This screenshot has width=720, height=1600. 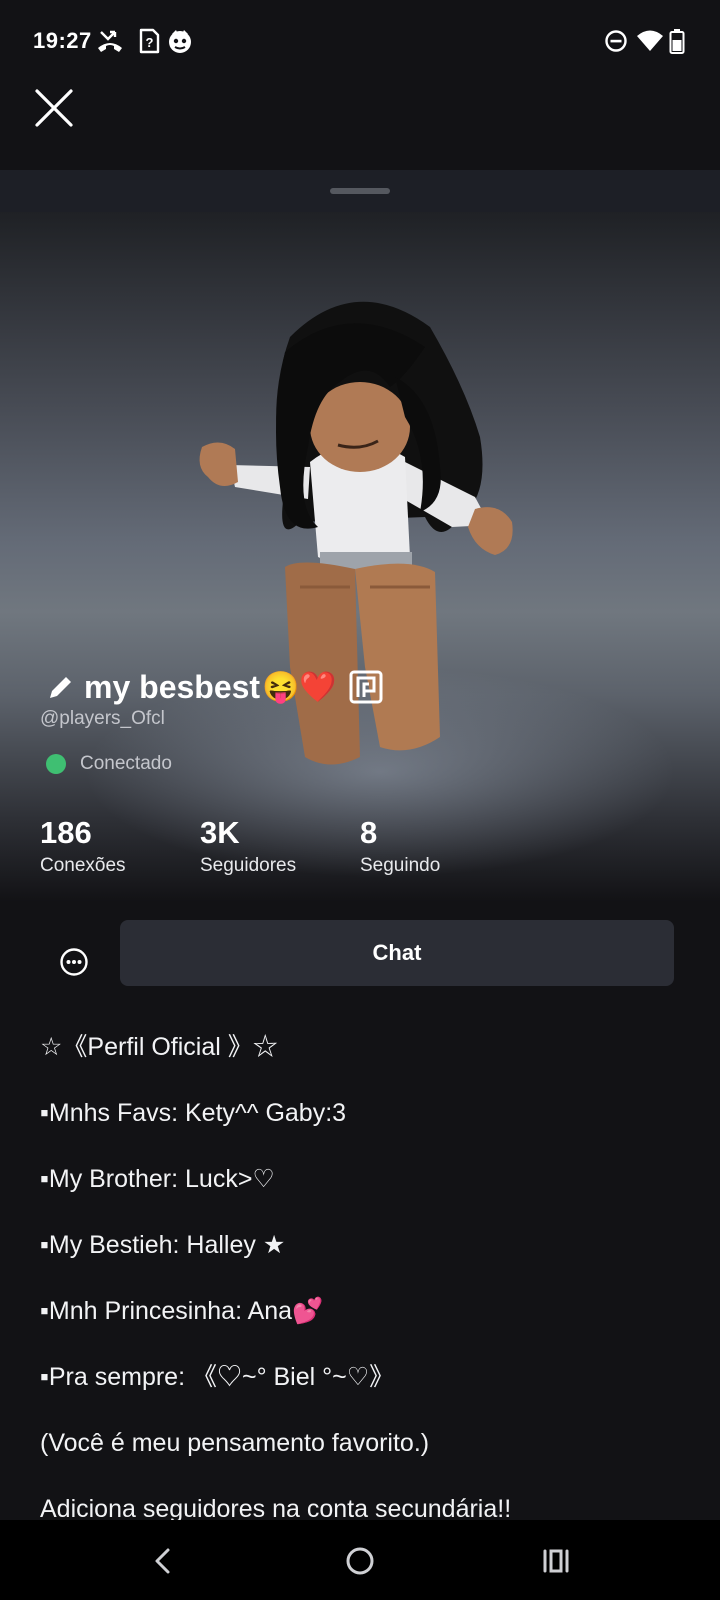 What do you see at coordinates (677, 41) in the screenshot?
I see `battery-icon` at bounding box center [677, 41].